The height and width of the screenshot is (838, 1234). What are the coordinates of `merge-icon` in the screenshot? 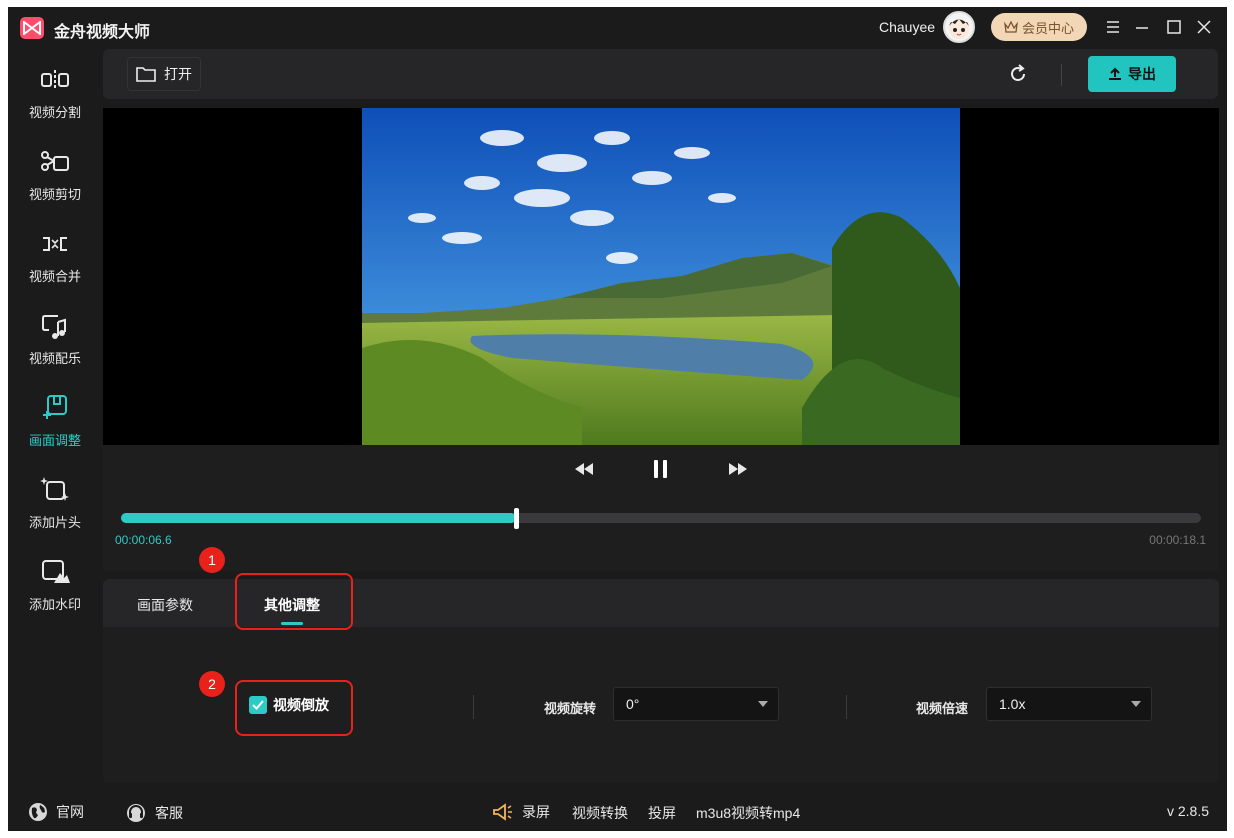 It's located at (55, 244).